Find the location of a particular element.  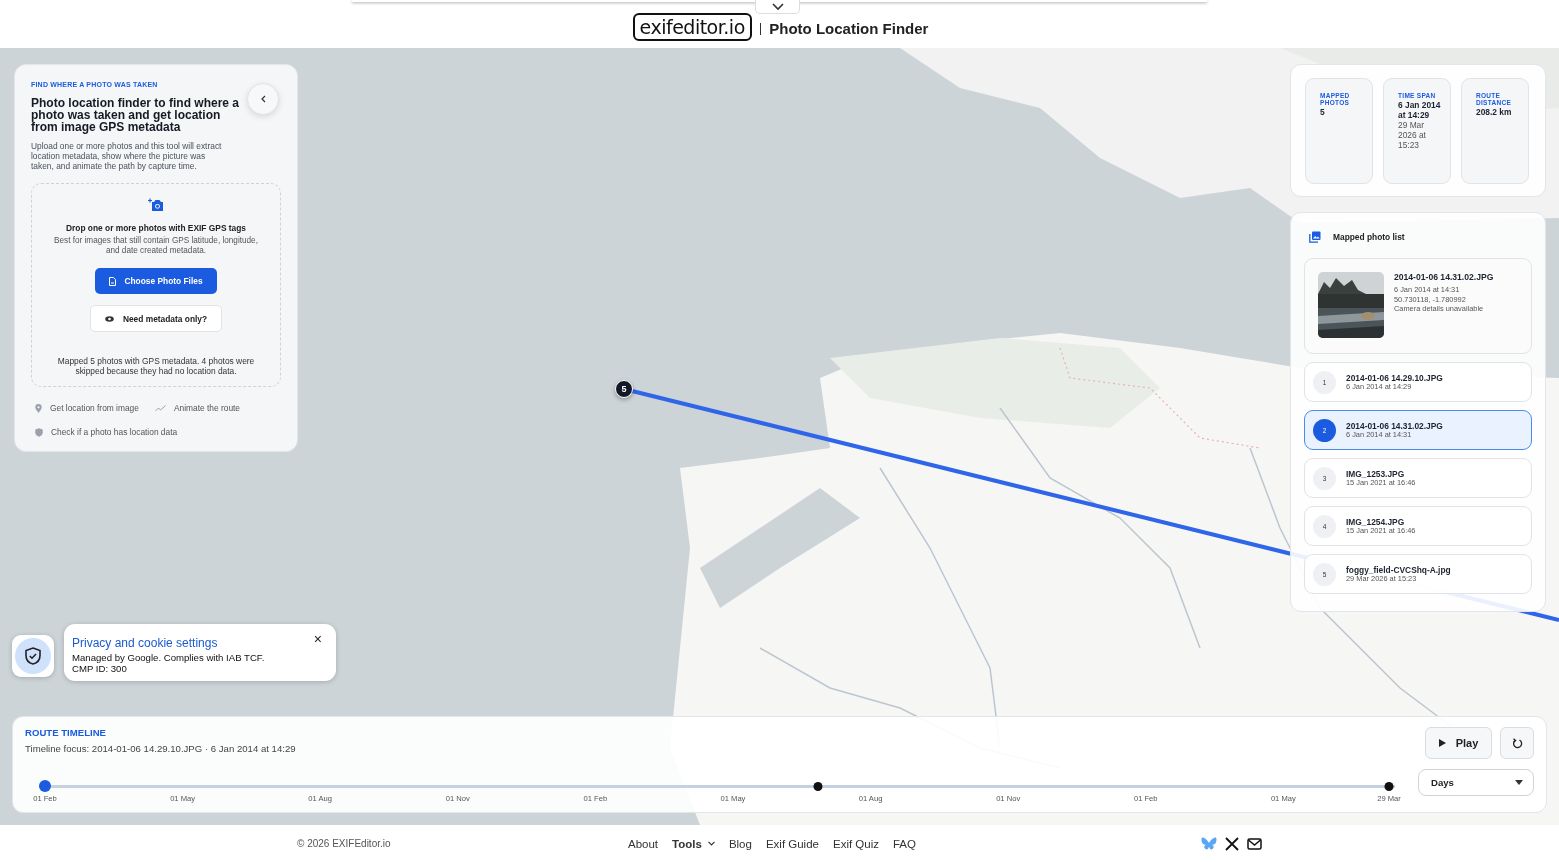

expand-tab is located at coordinates (777, 7).